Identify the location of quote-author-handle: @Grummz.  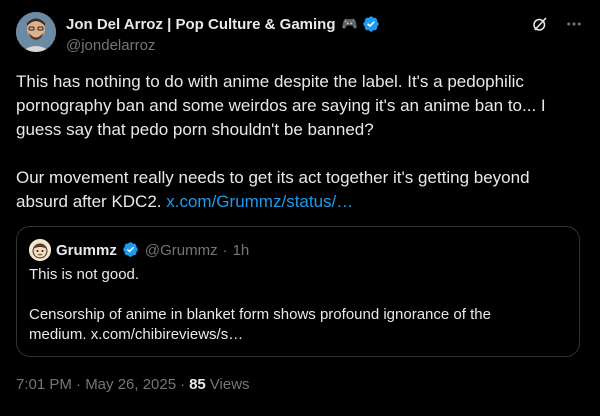
(181, 250).